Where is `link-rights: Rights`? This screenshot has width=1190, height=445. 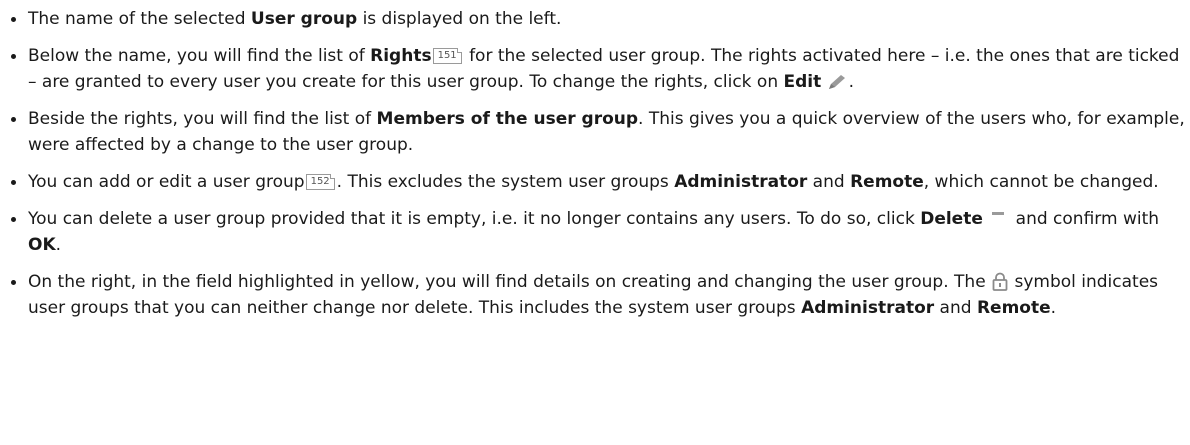 link-rights: Rights is located at coordinates (400, 56).